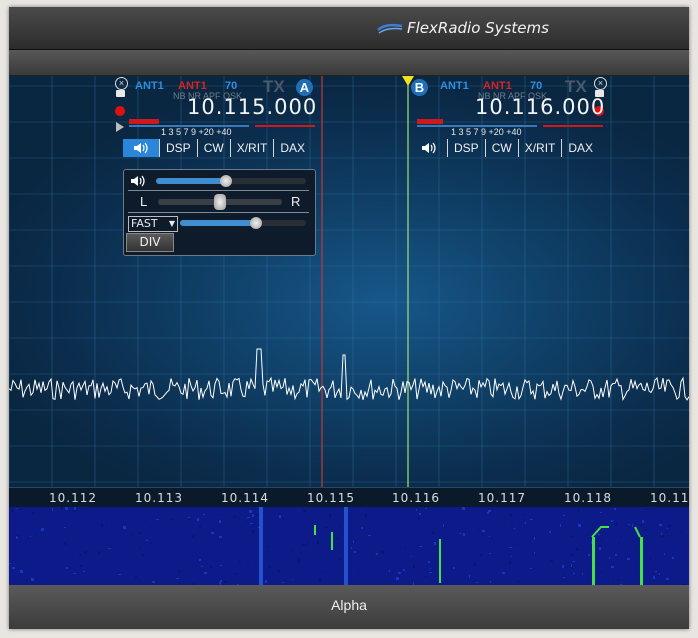 This screenshot has width=698, height=638. I want to click on lock-icon, so click(120, 93).